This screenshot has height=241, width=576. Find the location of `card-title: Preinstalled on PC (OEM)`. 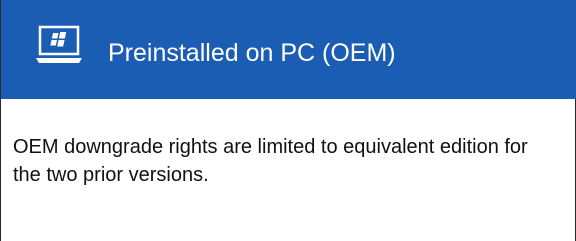

card-title: Preinstalled on PC (OEM) is located at coordinates (252, 53).